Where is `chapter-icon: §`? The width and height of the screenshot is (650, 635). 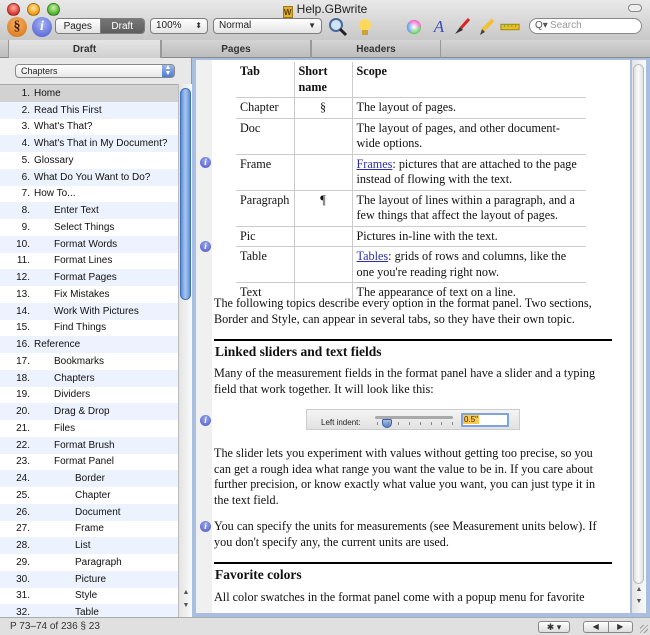
chapter-icon: § is located at coordinates (17, 27).